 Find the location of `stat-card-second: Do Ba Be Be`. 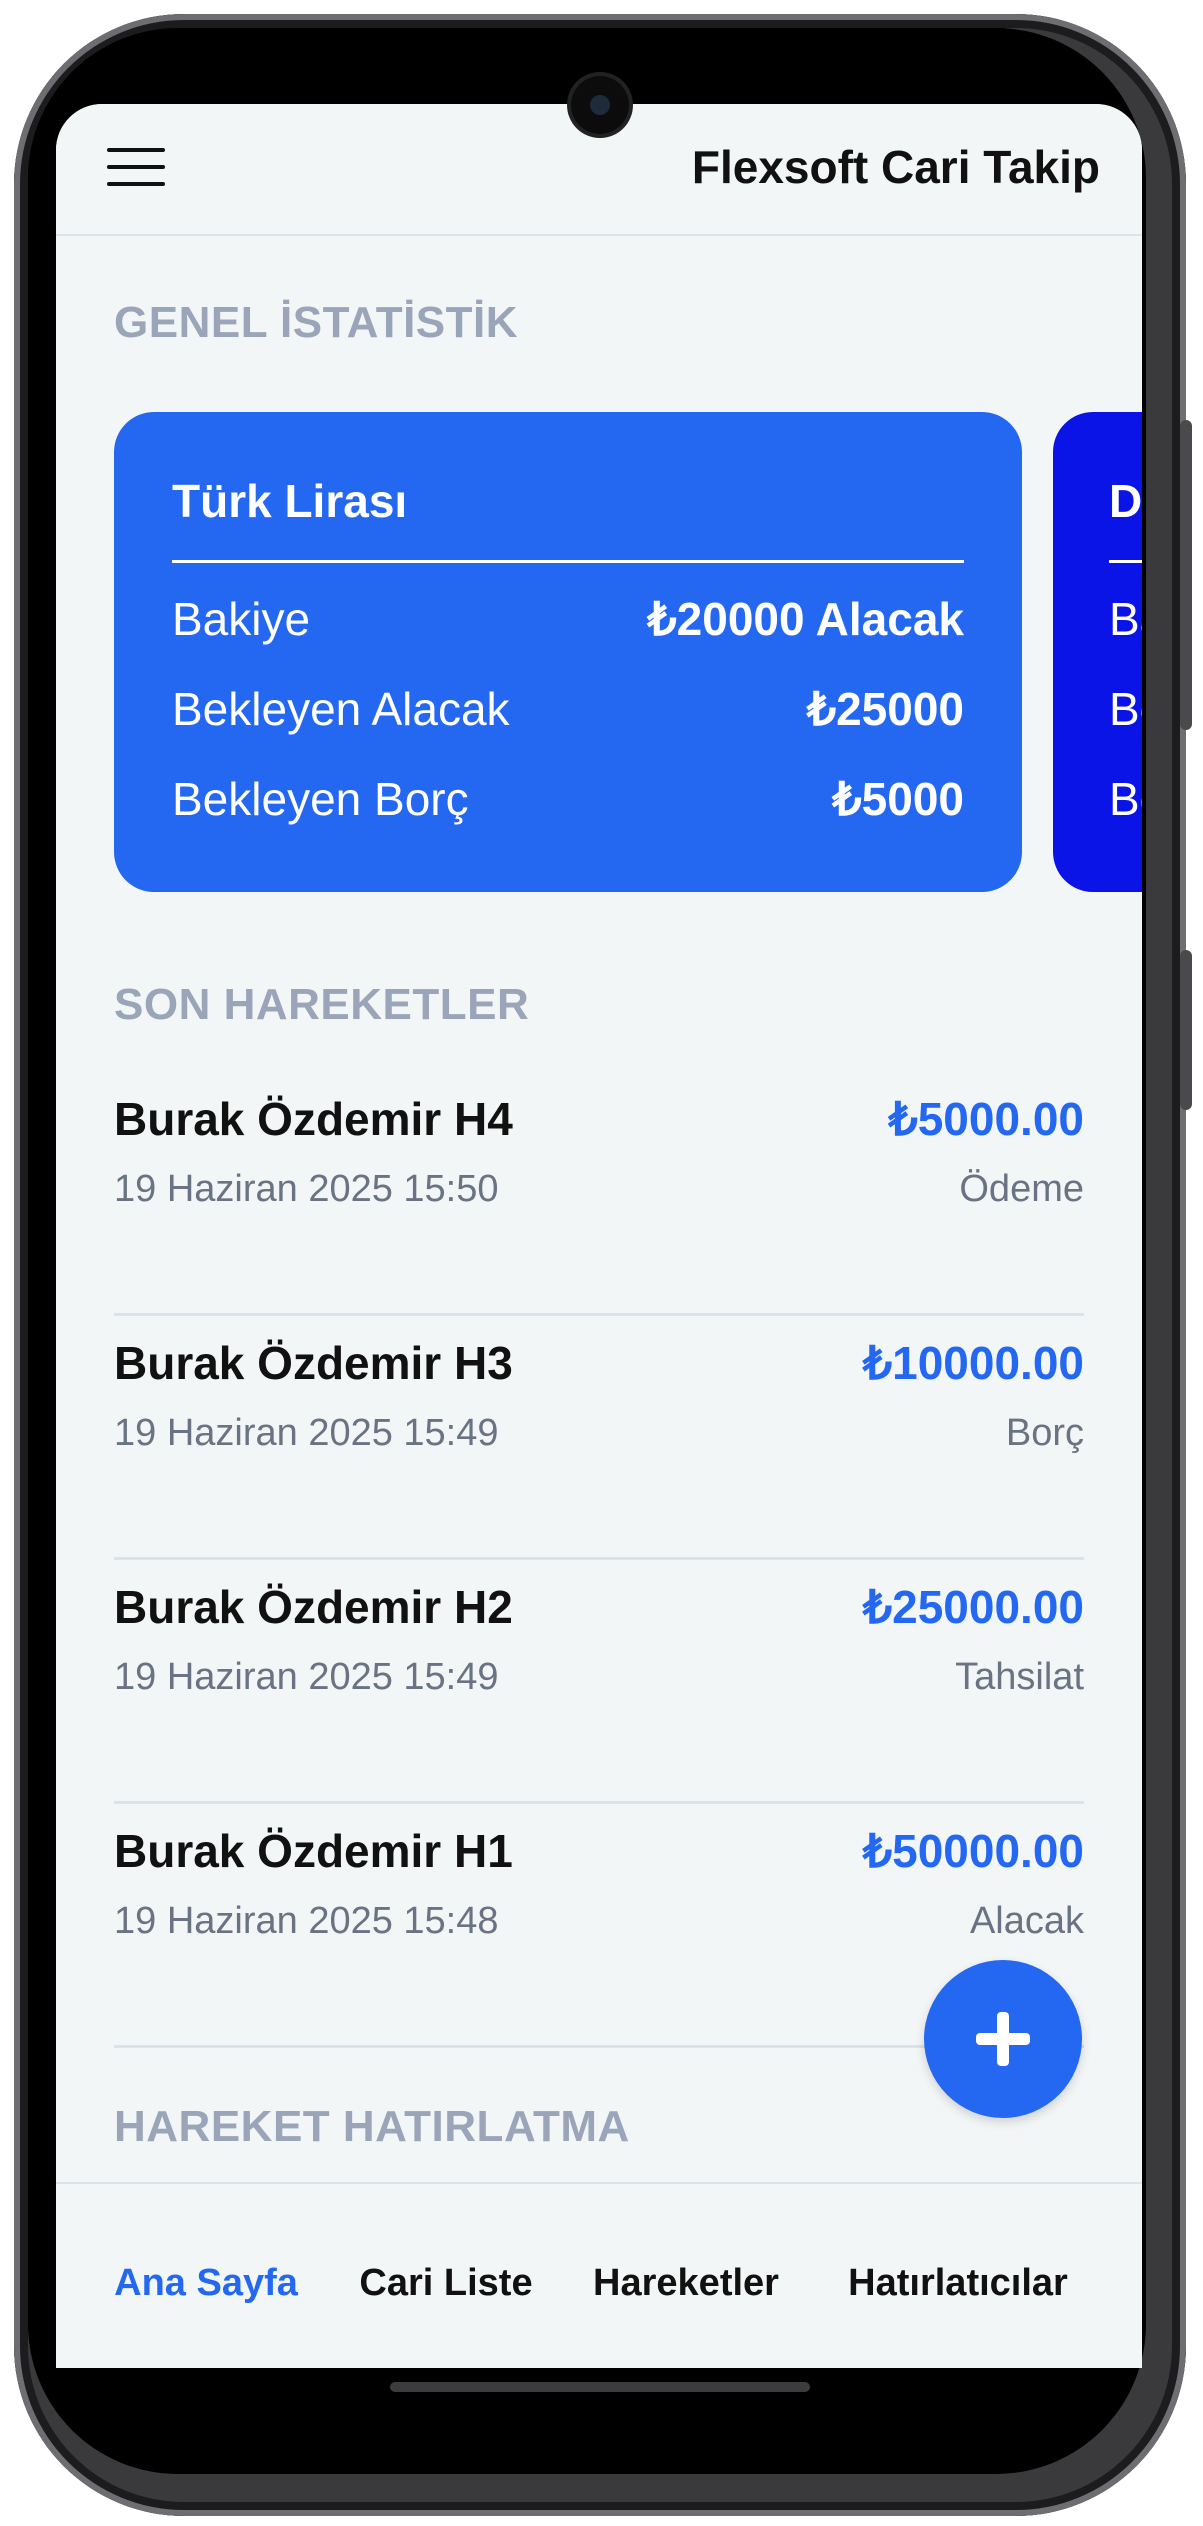

stat-card-second: Do Ba Be Be is located at coordinates (1097, 652).